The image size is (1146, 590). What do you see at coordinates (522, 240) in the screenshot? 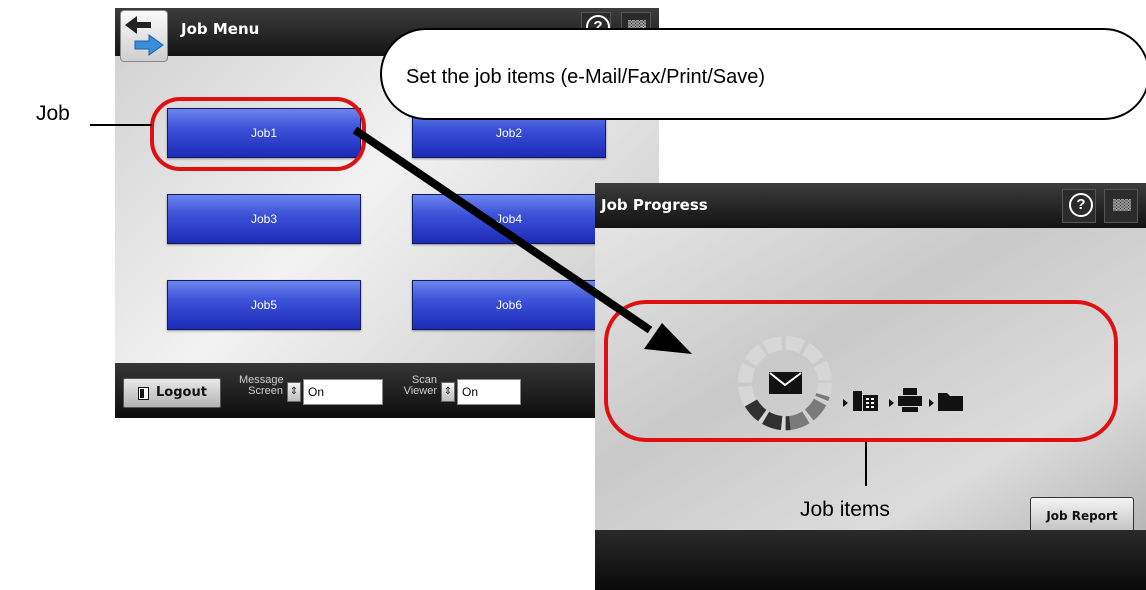
I see `pointer-arrow-icon` at bounding box center [522, 240].